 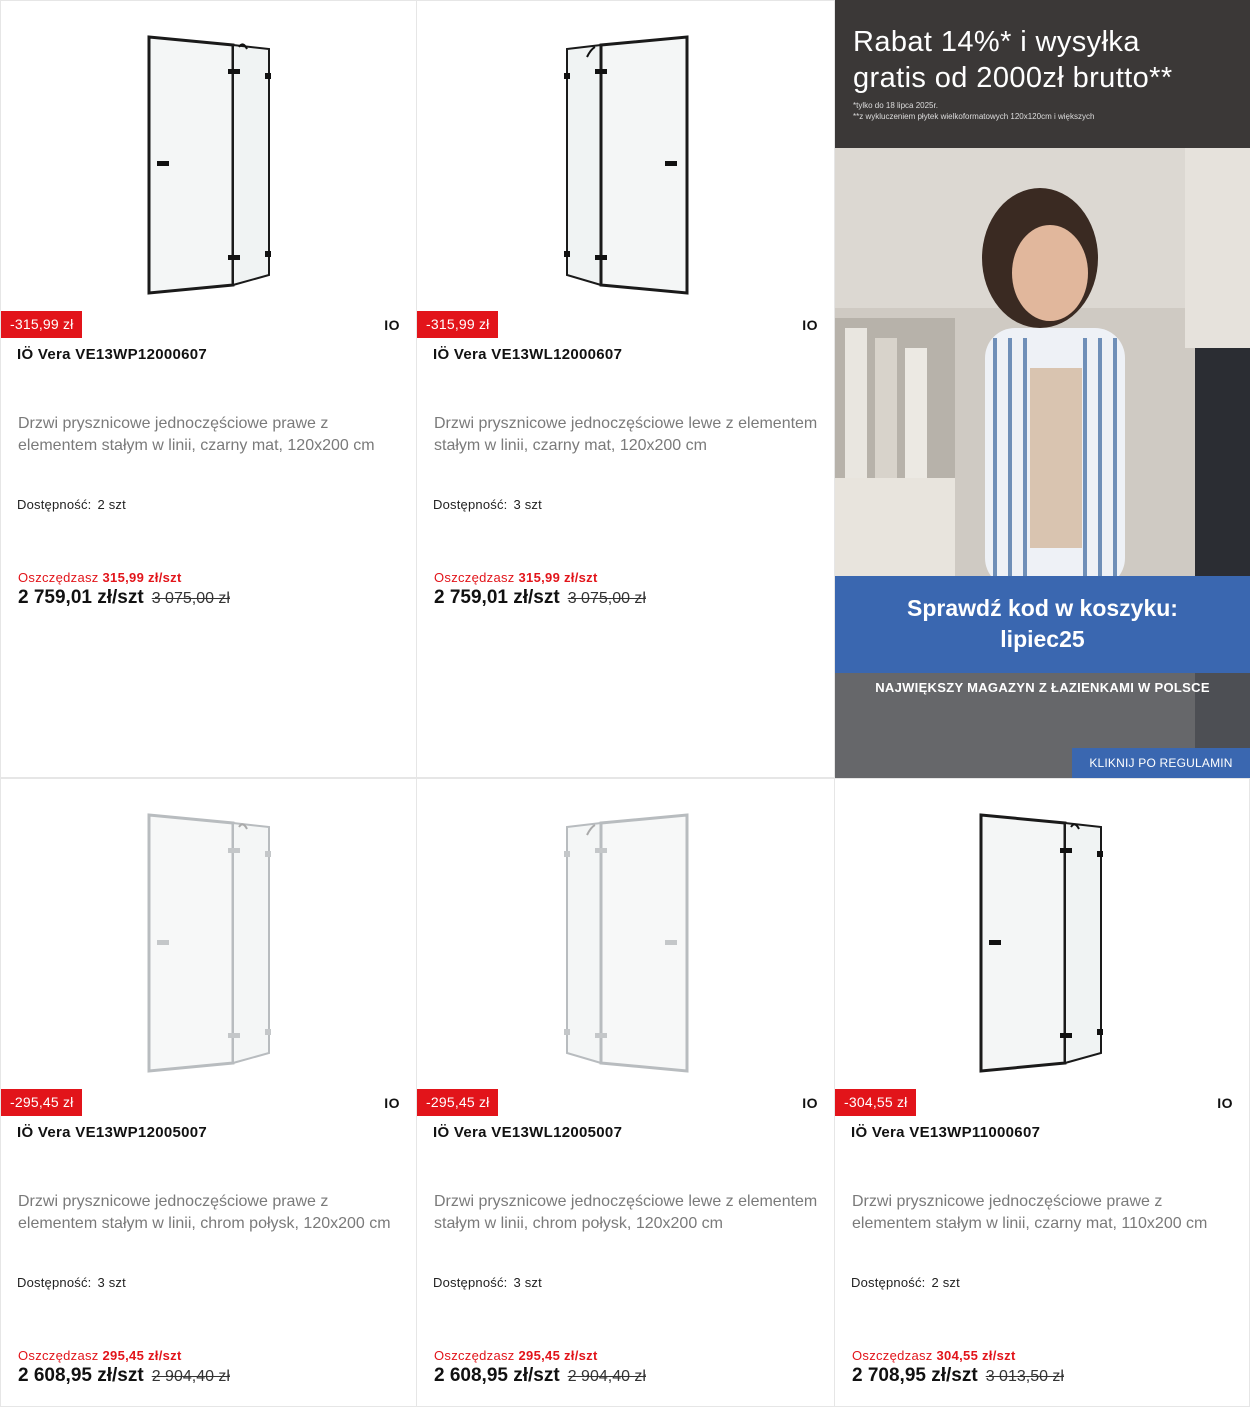 What do you see at coordinates (1161, 763) in the screenshot?
I see `banner-cta-button: KLIKNIJ PO REGULAMIN` at bounding box center [1161, 763].